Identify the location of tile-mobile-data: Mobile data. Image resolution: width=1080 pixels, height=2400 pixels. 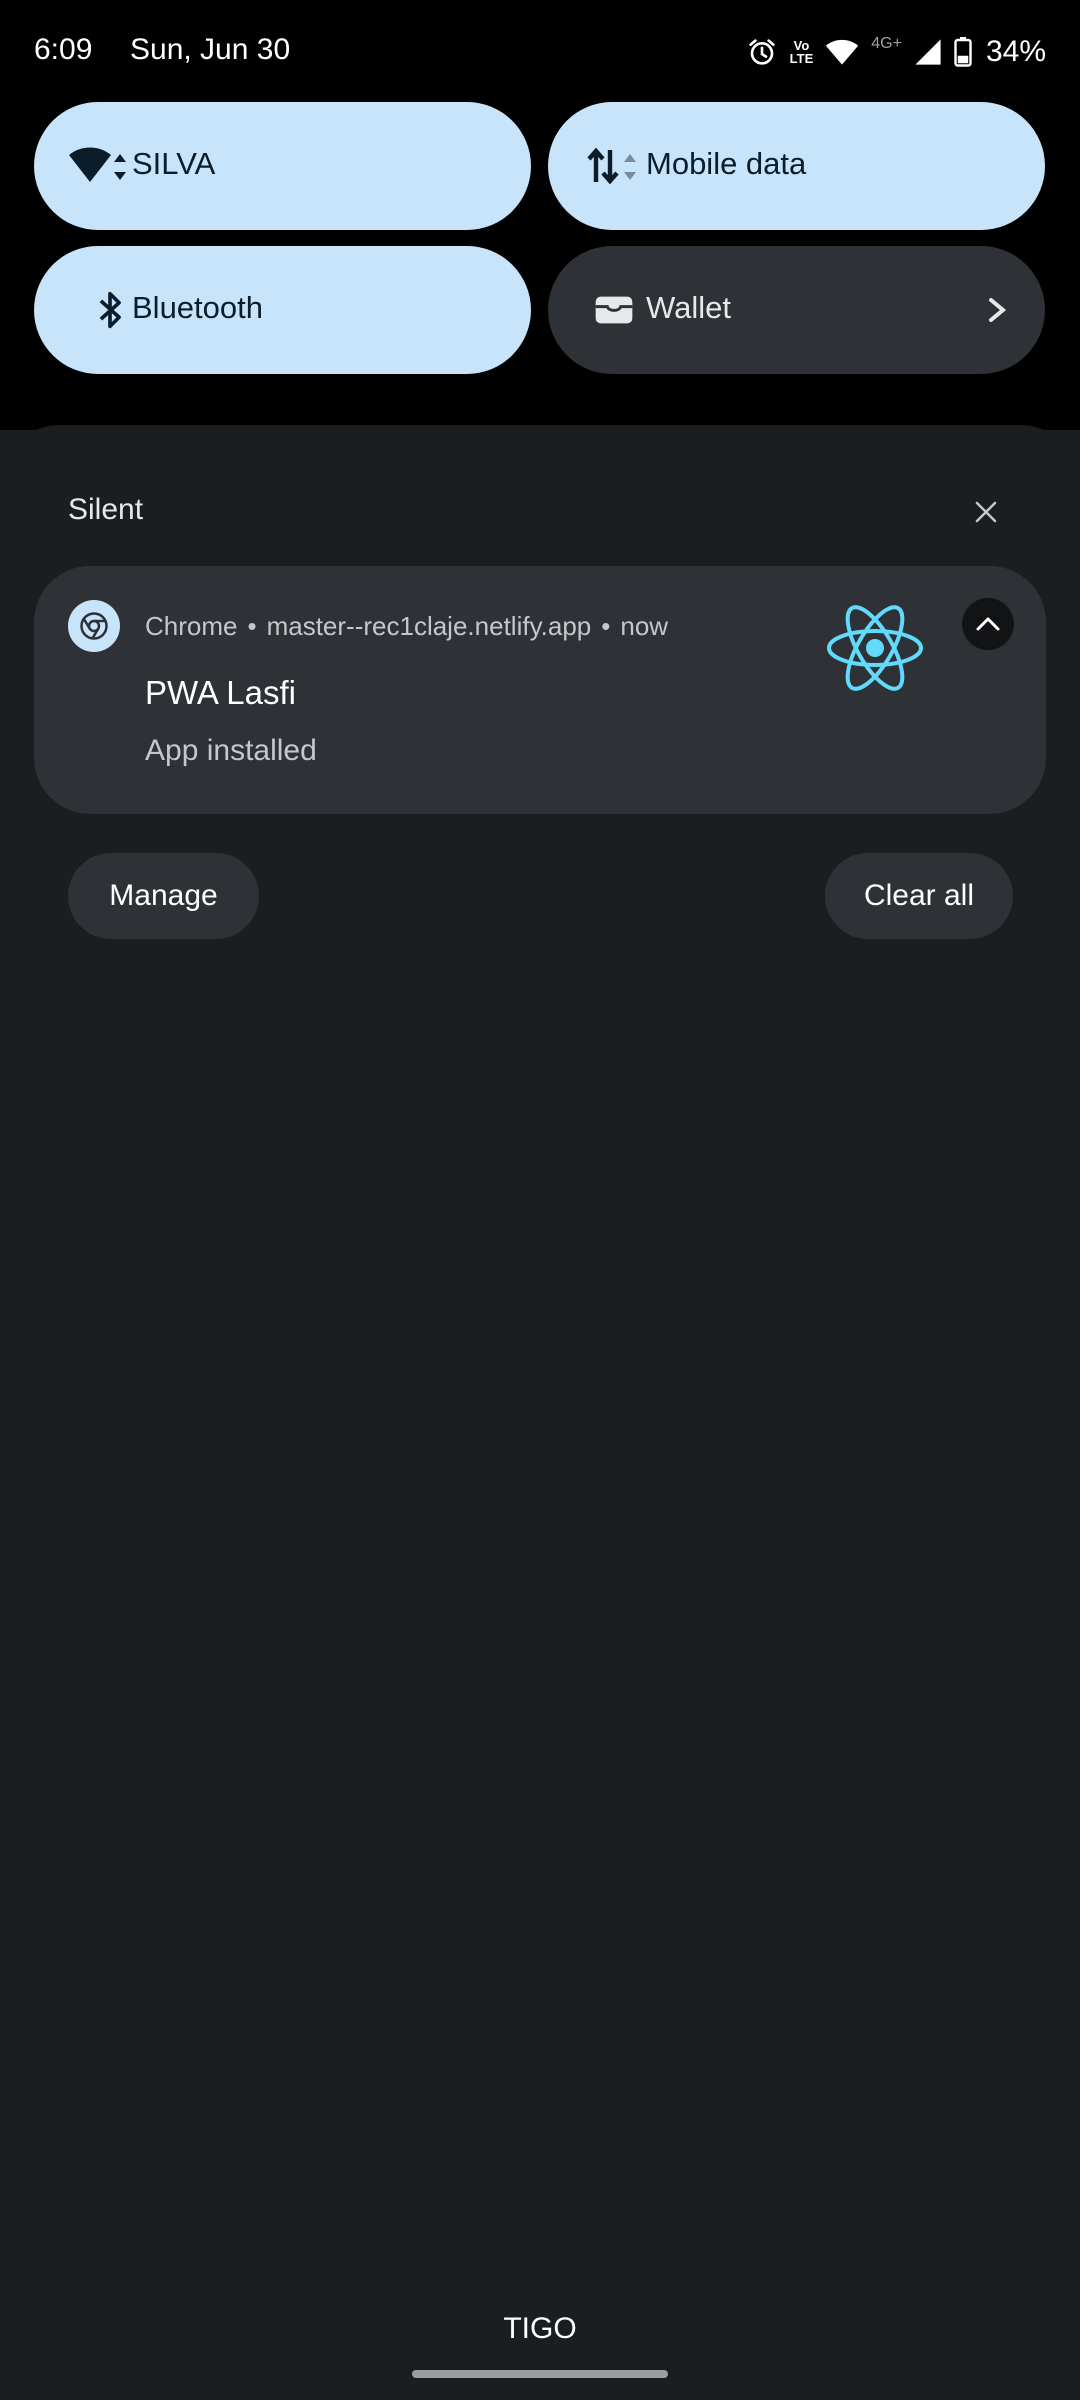
(796, 166).